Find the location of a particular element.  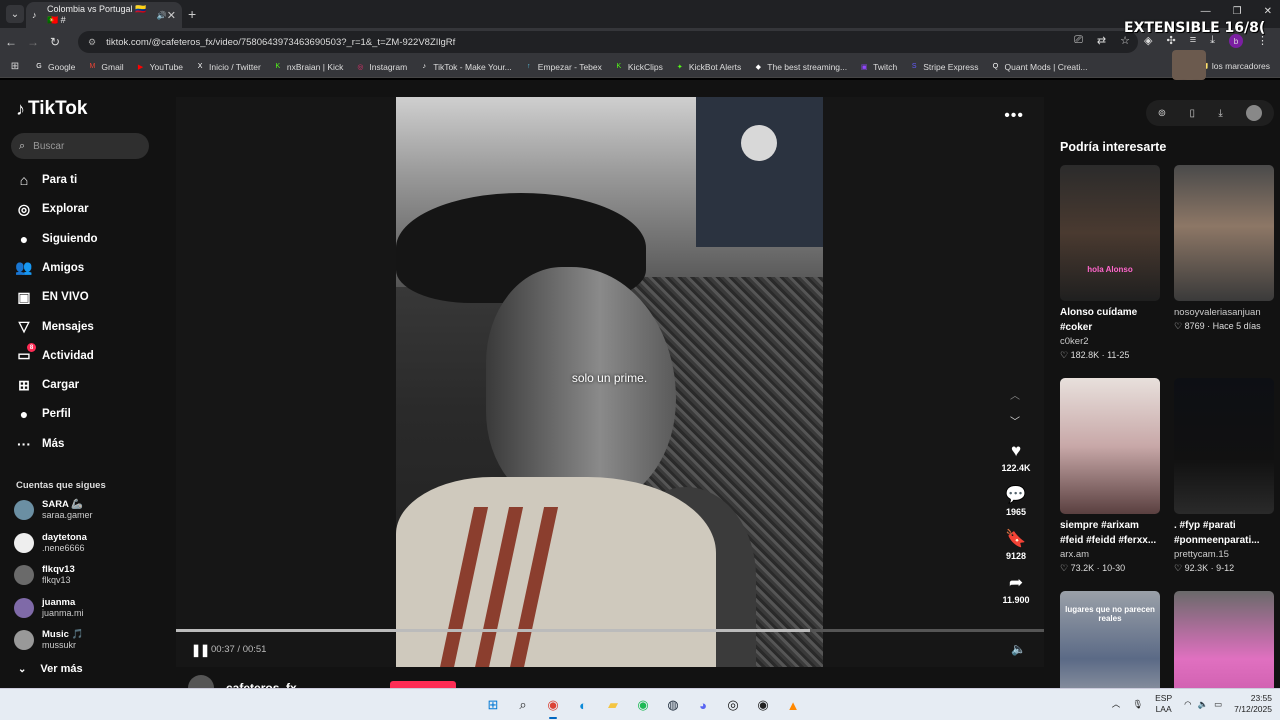

minimize-icon: — is located at coordinates (1206, 11).